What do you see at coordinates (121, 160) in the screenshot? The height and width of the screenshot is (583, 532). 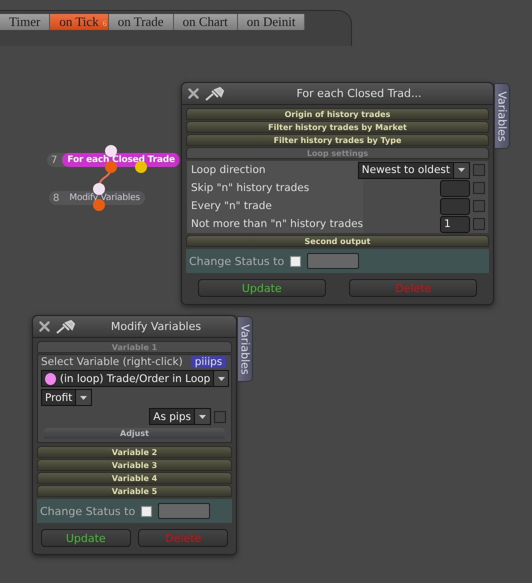 I see `node-label: For each Closed Trade` at bounding box center [121, 160].